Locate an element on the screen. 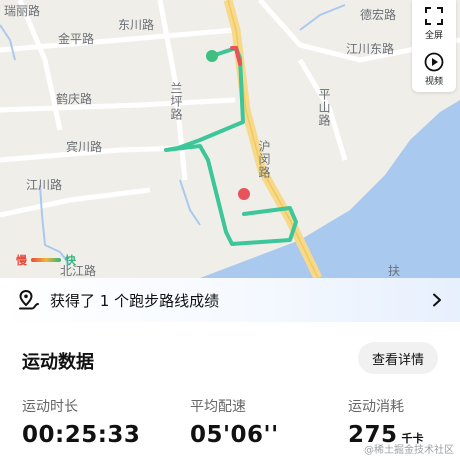 The height and width of the screenshot is (460, 460). speed-gradient-bar is located at coordinates (46, 260).